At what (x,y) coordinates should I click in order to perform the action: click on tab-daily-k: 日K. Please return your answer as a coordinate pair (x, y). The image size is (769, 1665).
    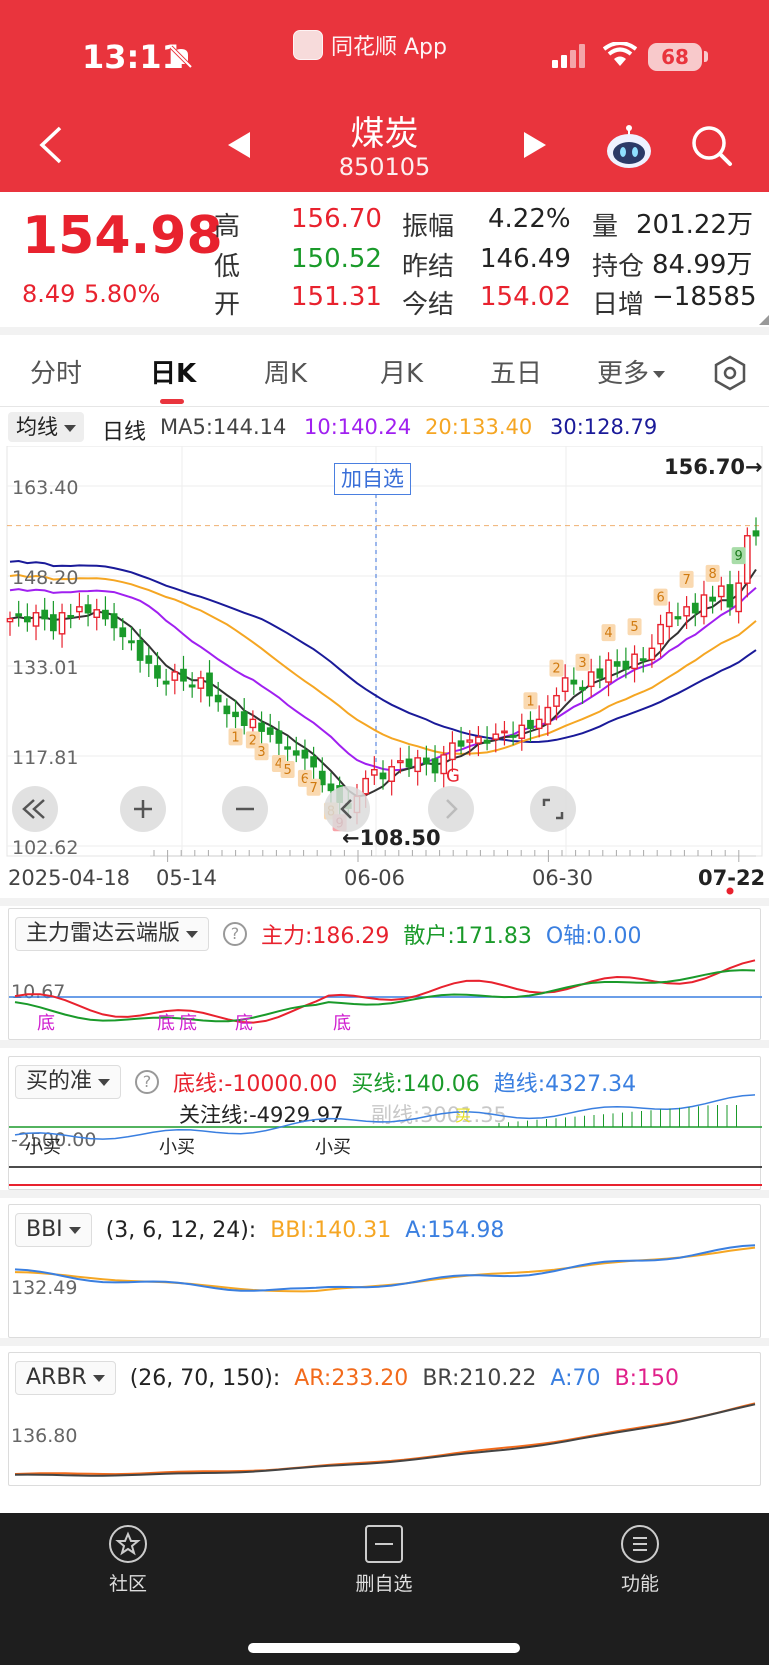
    Looking at the image, I should click on (173, 371).